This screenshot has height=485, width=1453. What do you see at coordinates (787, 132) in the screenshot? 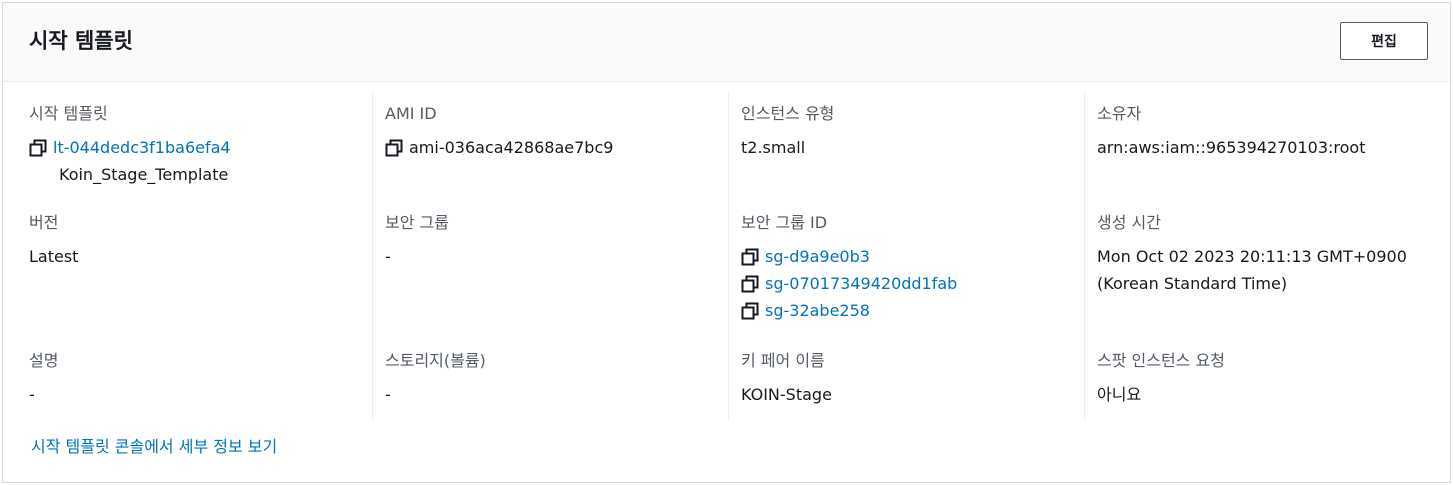
I see `field-instance-type: 인스턴스 유형 t2.small` at bounding box center [787, 132].